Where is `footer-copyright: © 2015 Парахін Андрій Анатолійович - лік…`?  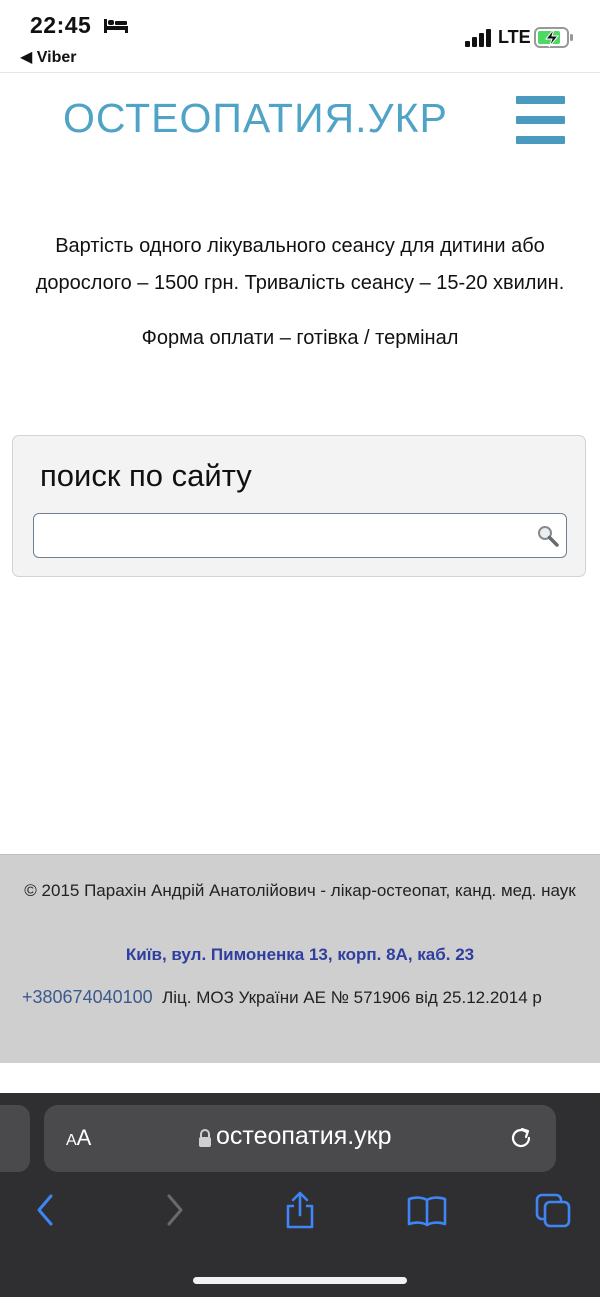 footer-copyright: © 2015 Парахін Андрій Анатолійович - лік… is located at coordinates (300, 890).